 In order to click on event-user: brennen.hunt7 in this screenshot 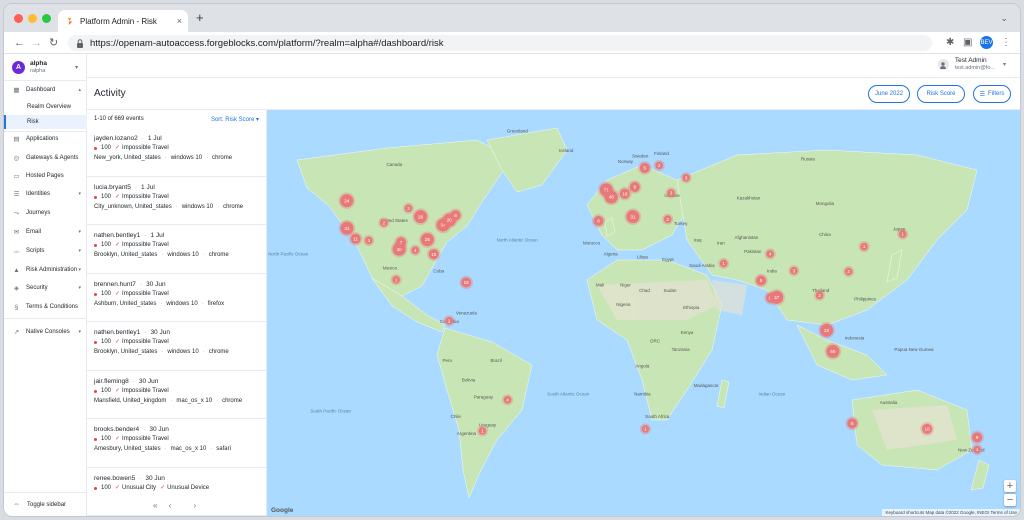, I will do `click(115, 284)`.